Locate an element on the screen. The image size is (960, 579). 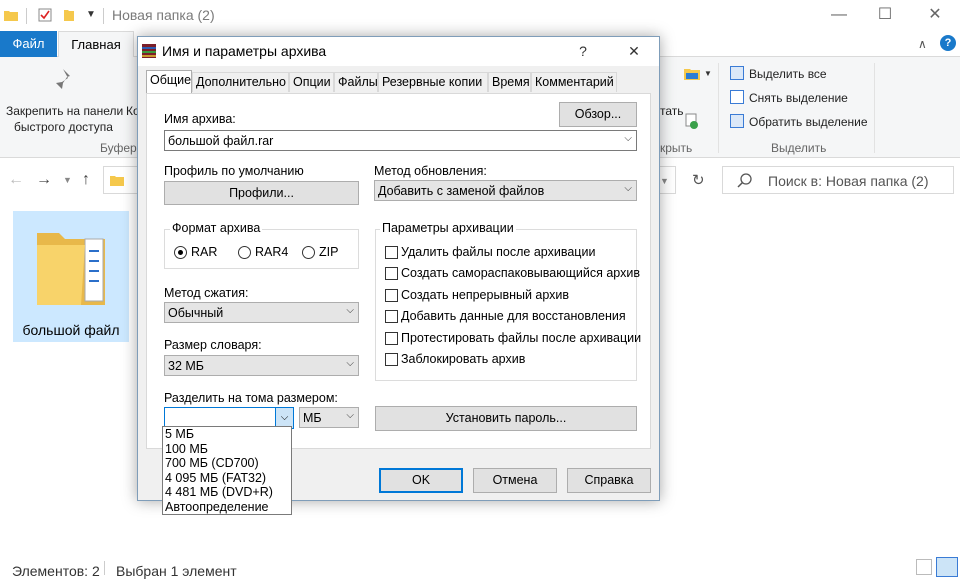
up-arrow-icon: ↑ is located at coordinates (86, 180).